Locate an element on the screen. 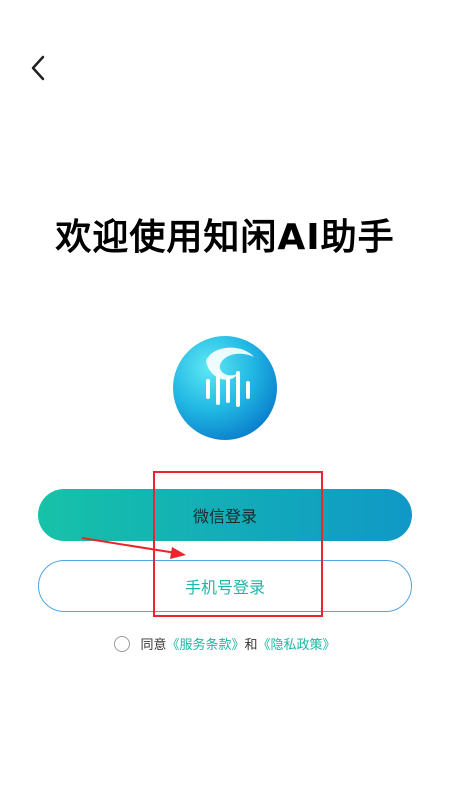 This screenshot has height=800, width=450. agreement-row: 同意 《服务条款》 和 《隐私政策》 is located at coordinates (225, 643).